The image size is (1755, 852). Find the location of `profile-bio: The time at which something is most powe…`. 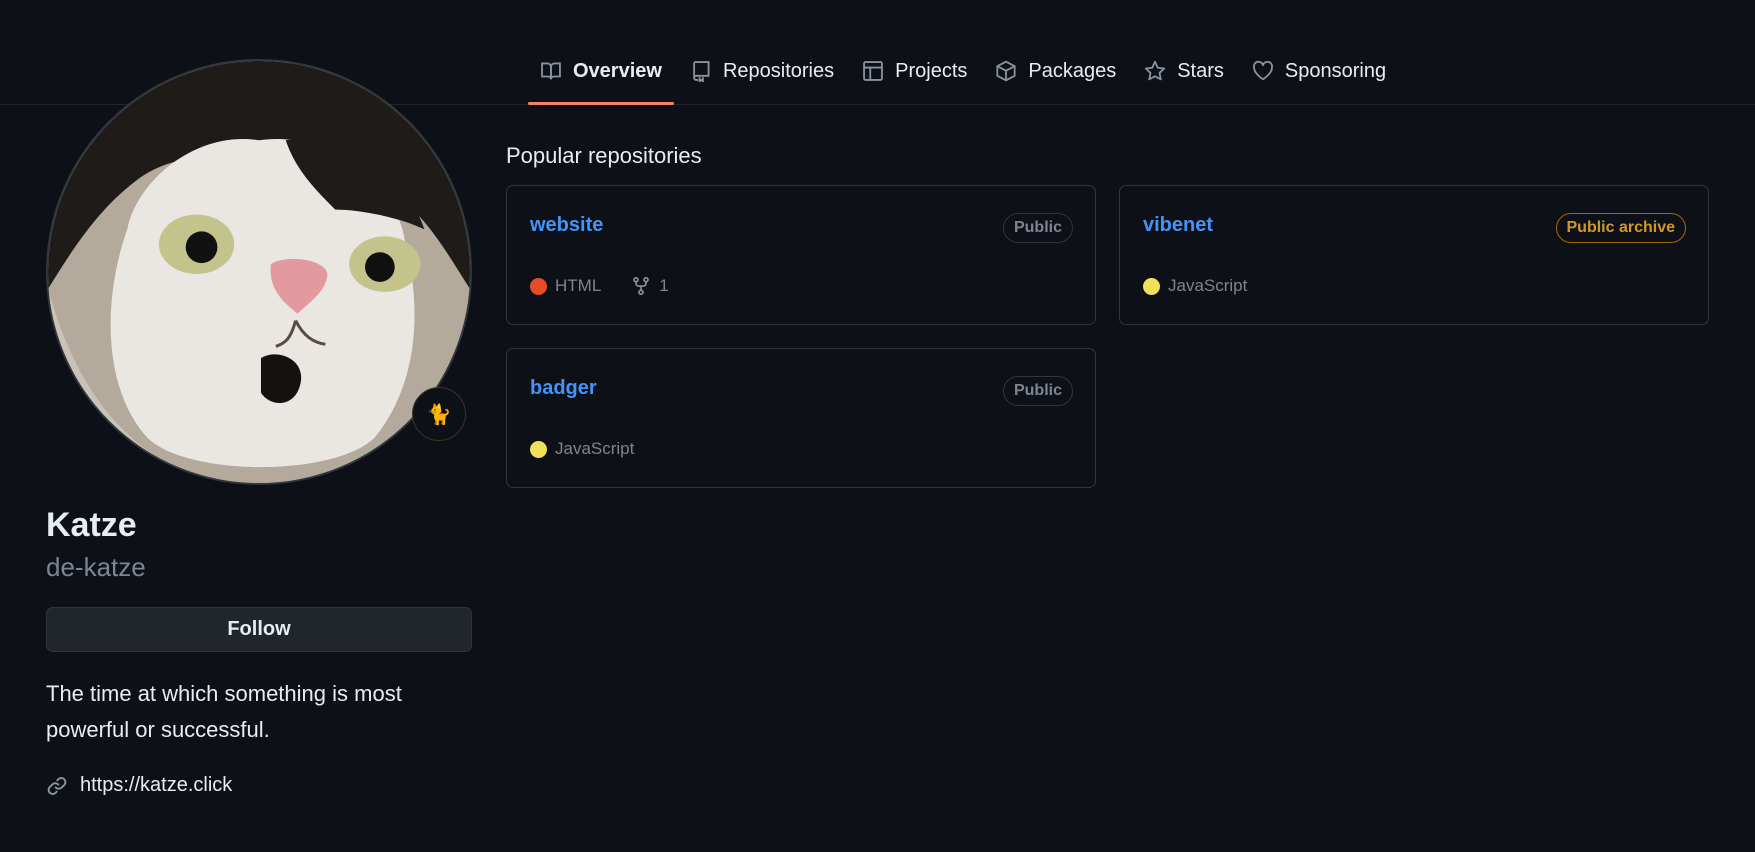

profile-bio: The time at which something is most powe… is located at coordinates (224, 711).